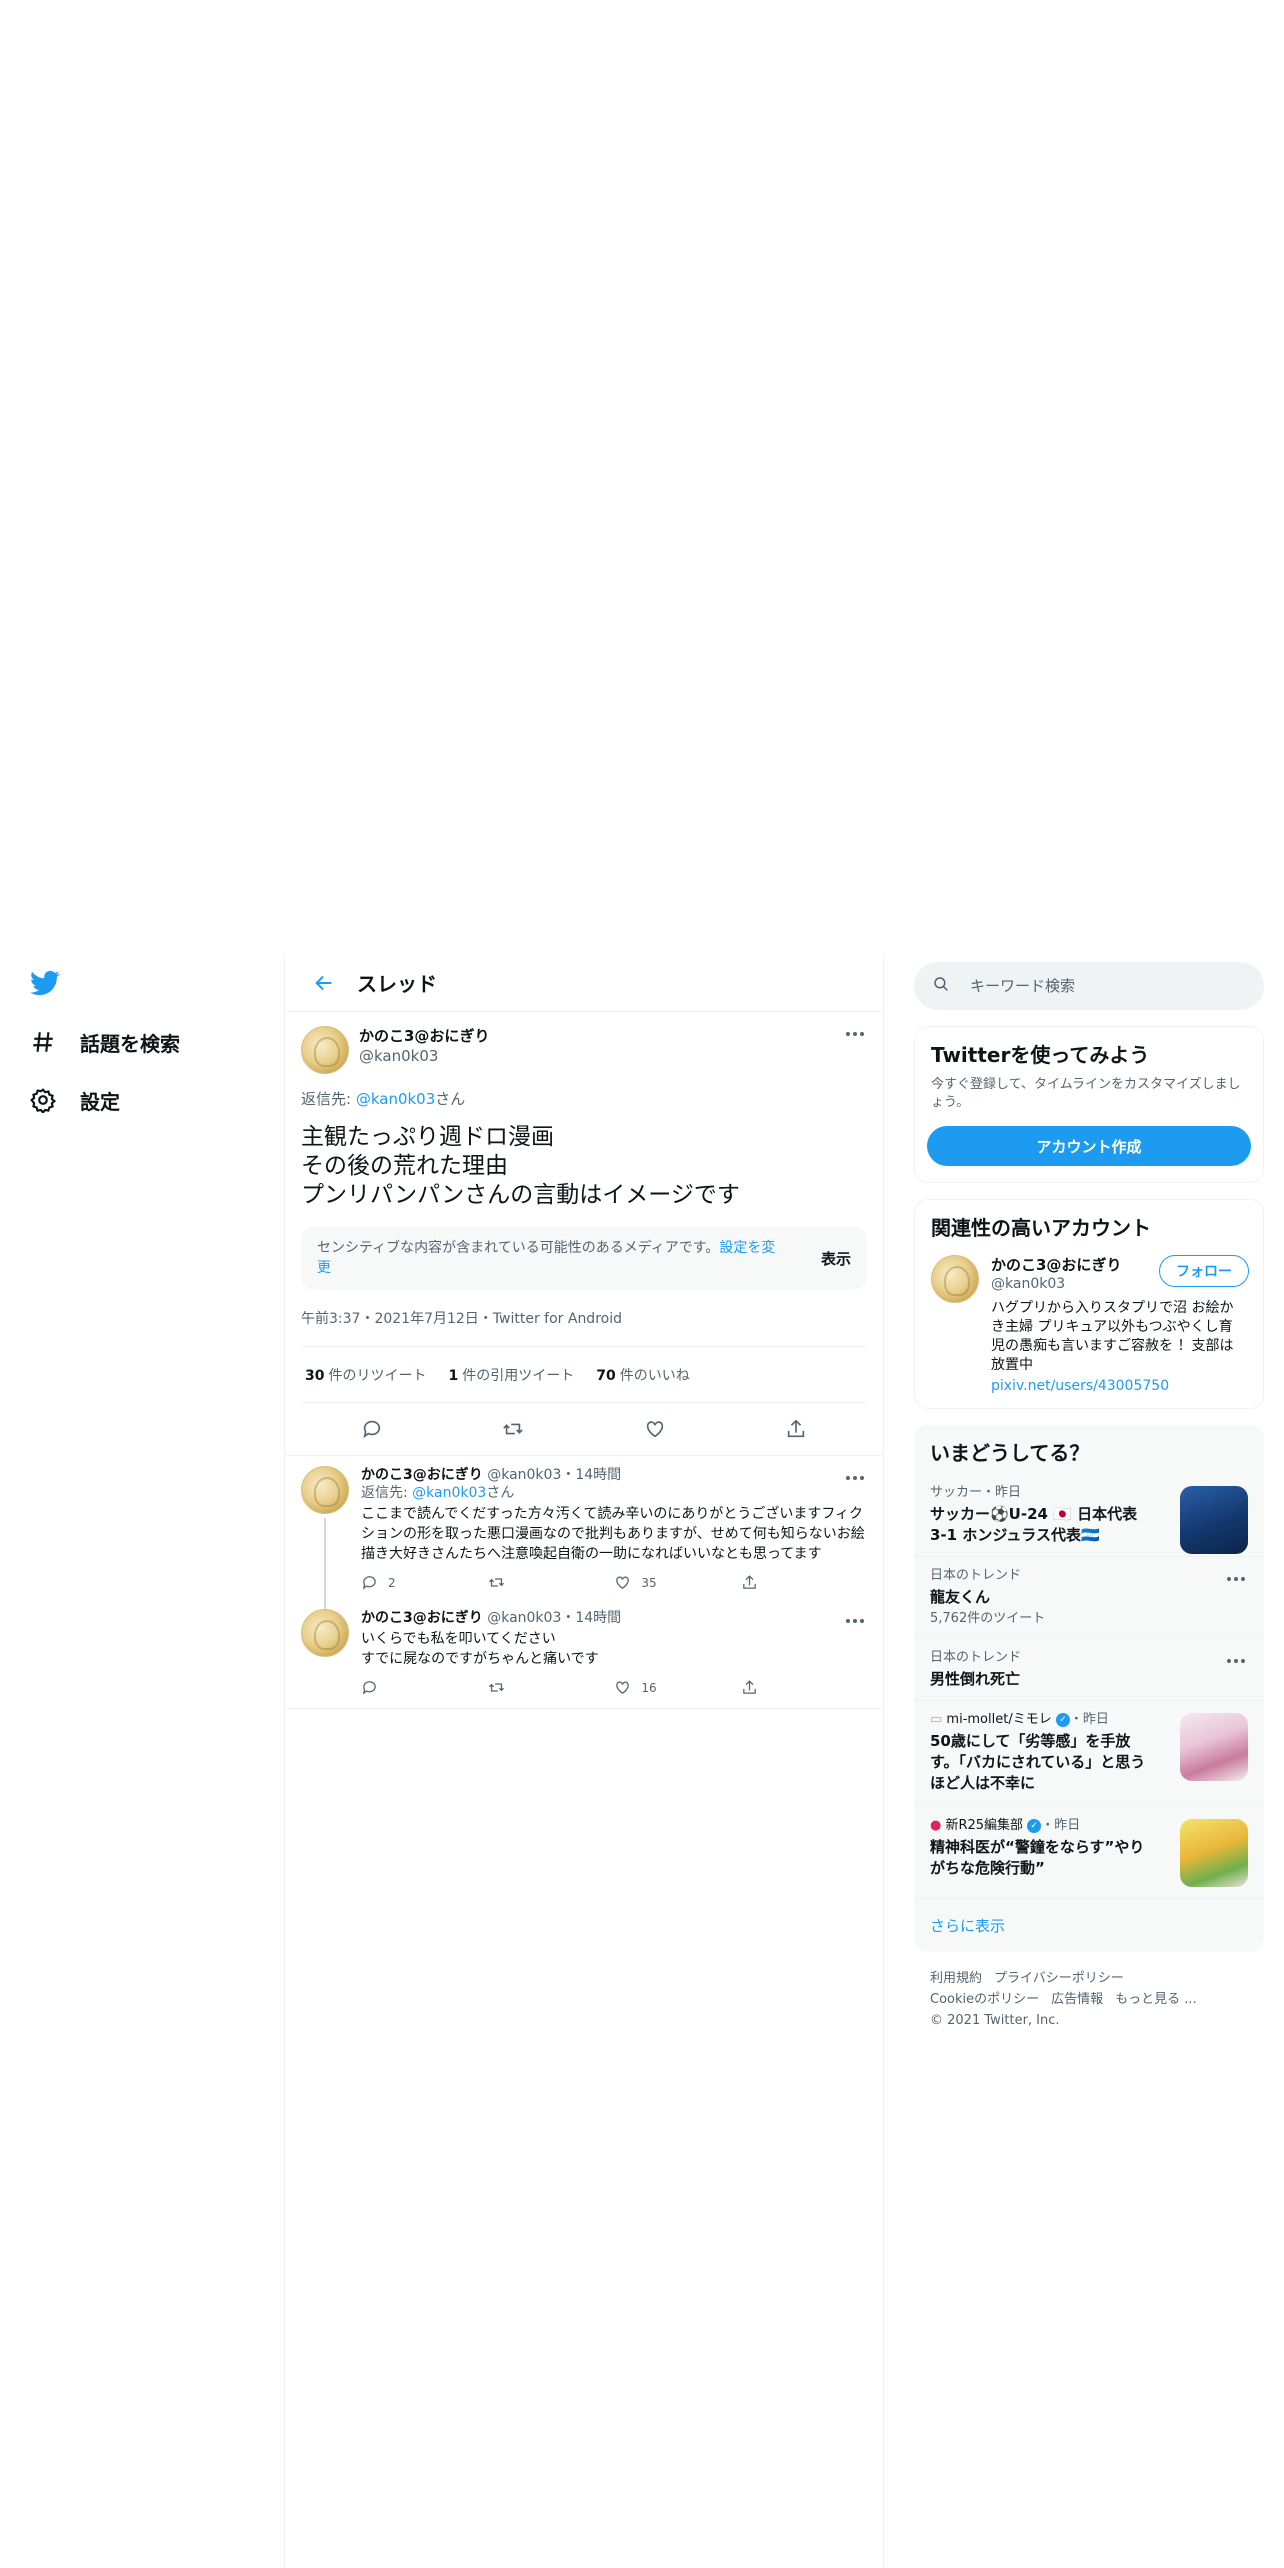  What do you see at coordinates (836, 1258) in the screenshot?
I see `show-media-button: 表示` at bounding box center [836, 1258].